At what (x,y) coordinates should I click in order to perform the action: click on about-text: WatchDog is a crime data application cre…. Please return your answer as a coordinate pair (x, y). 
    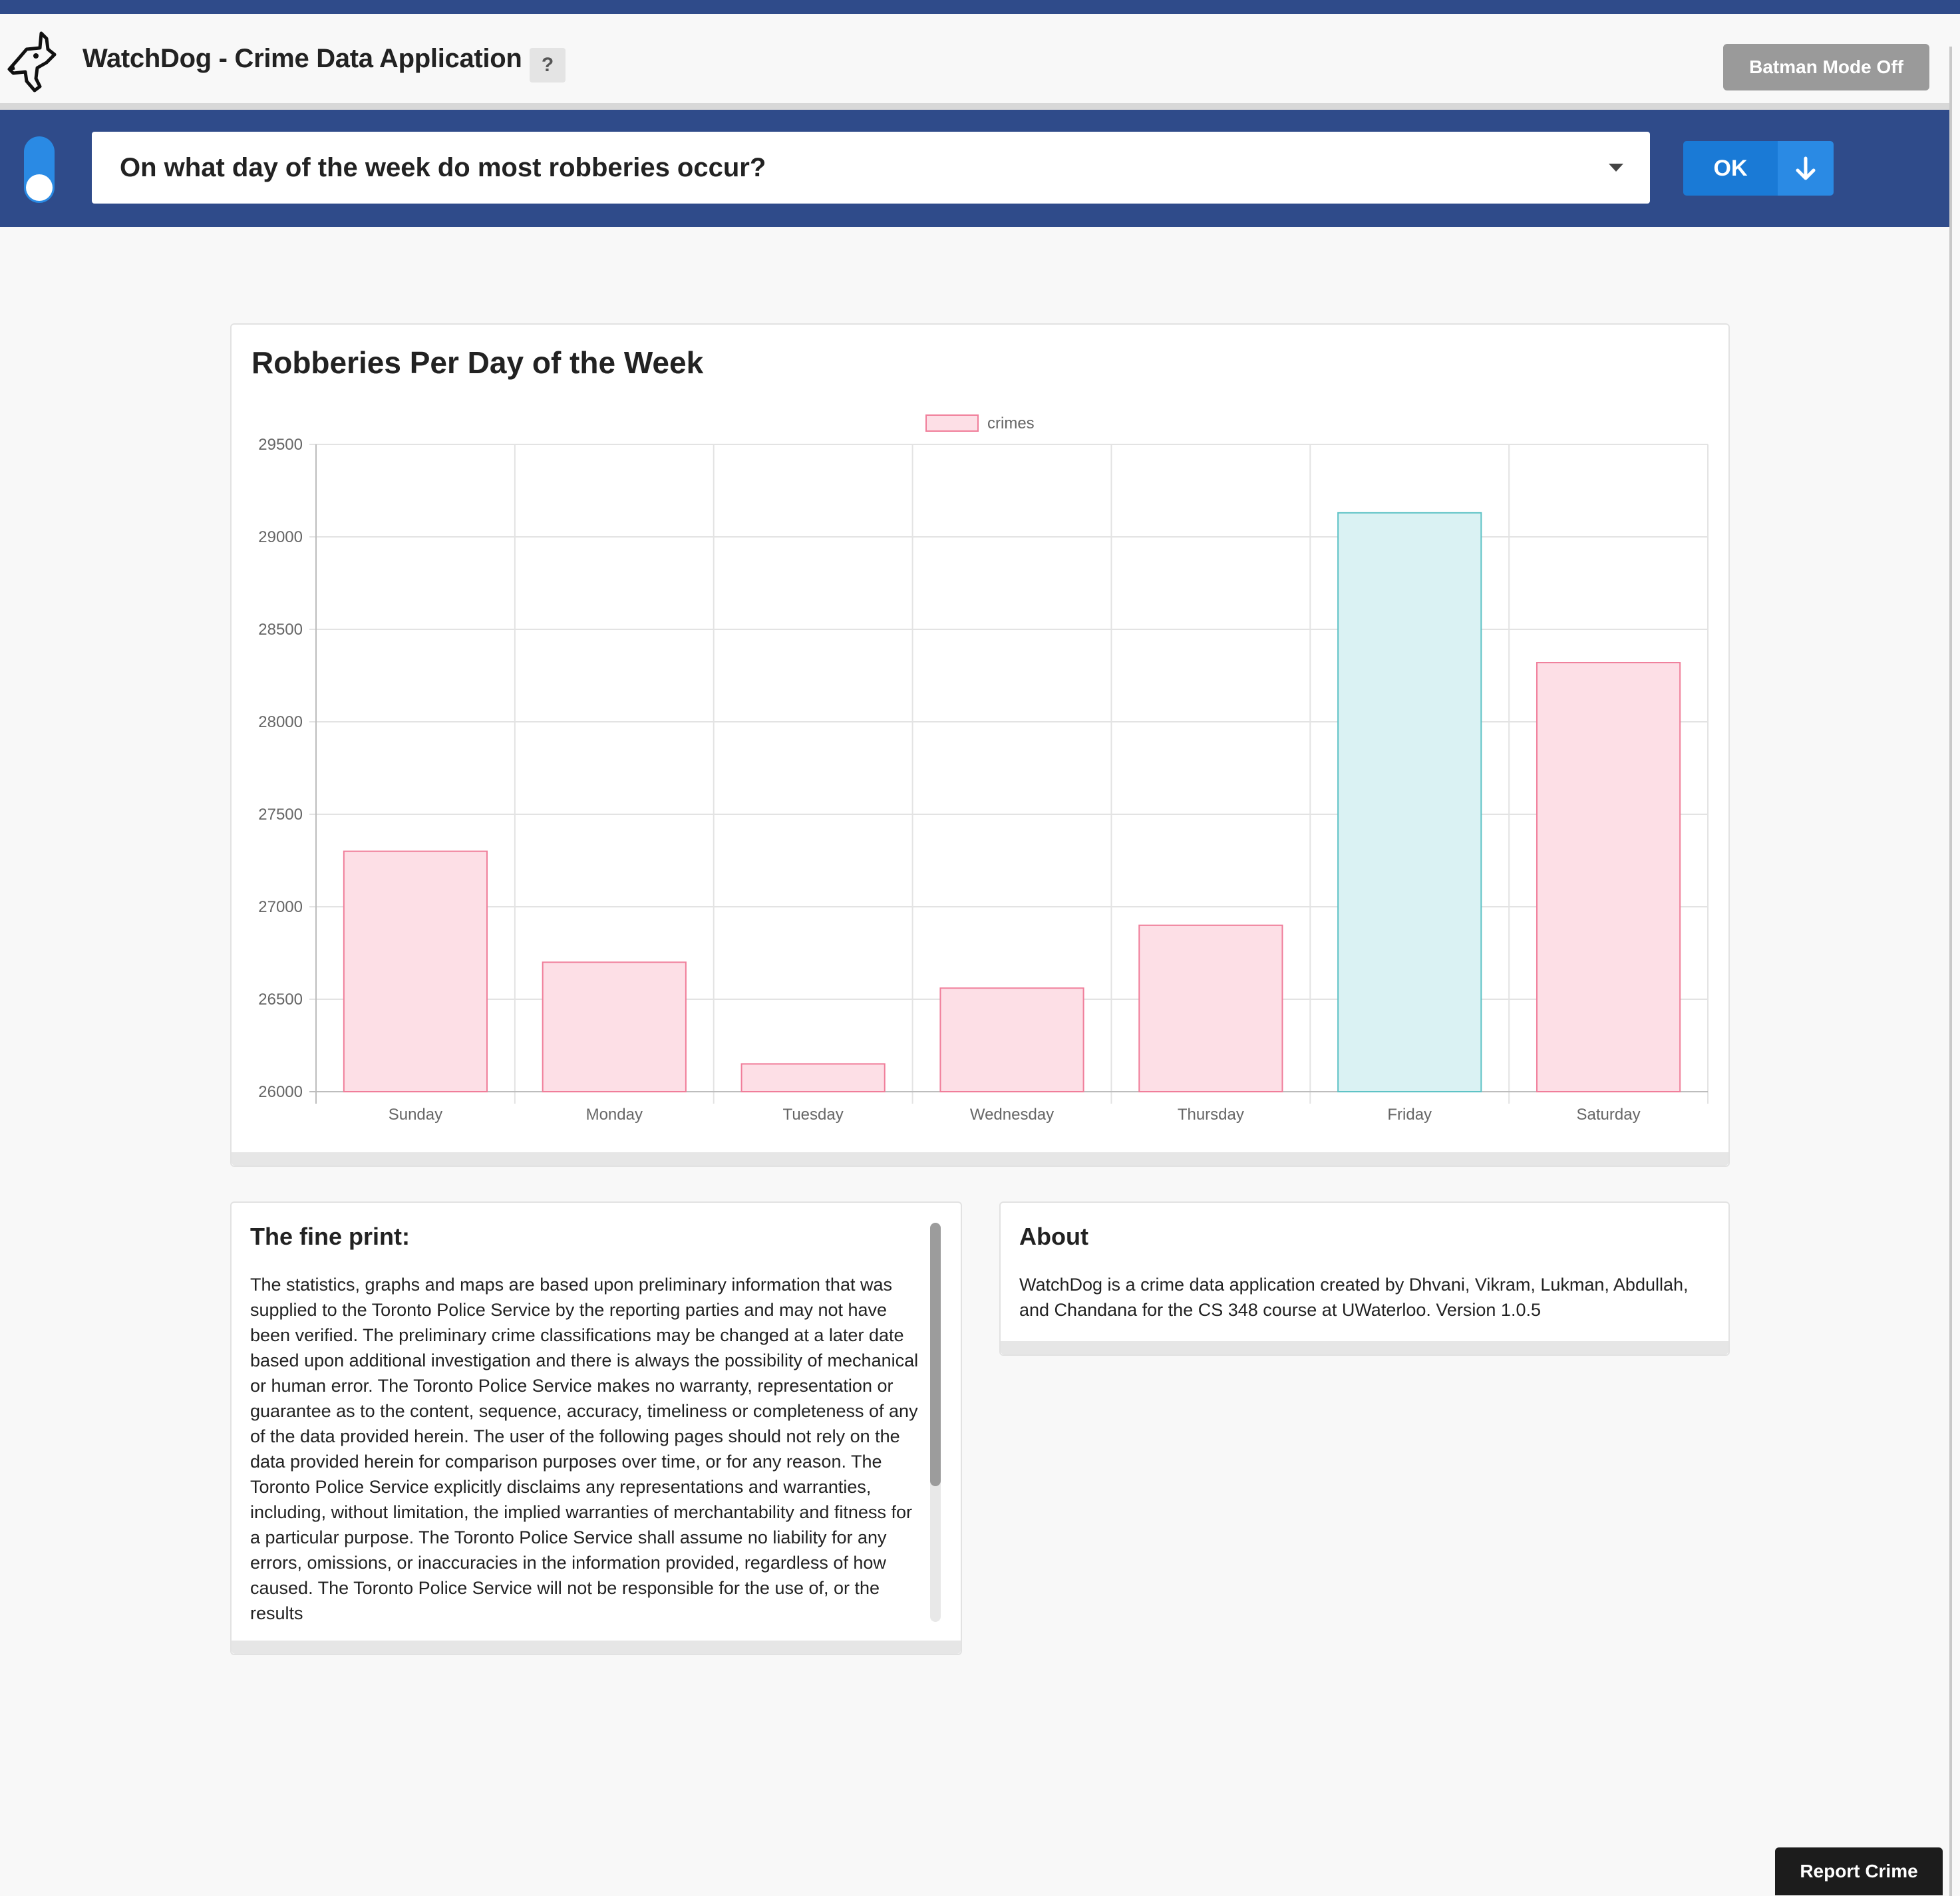
    Looking at the image, I should click on (1354, 1298).